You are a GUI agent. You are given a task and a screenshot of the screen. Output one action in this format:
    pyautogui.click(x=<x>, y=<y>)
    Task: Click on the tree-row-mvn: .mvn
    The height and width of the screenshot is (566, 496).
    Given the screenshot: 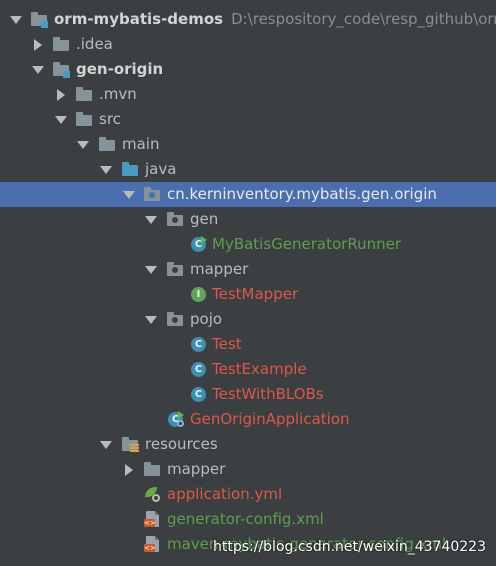 What is the action you would take?
    pyautogui.click(x=248, y=94)
    